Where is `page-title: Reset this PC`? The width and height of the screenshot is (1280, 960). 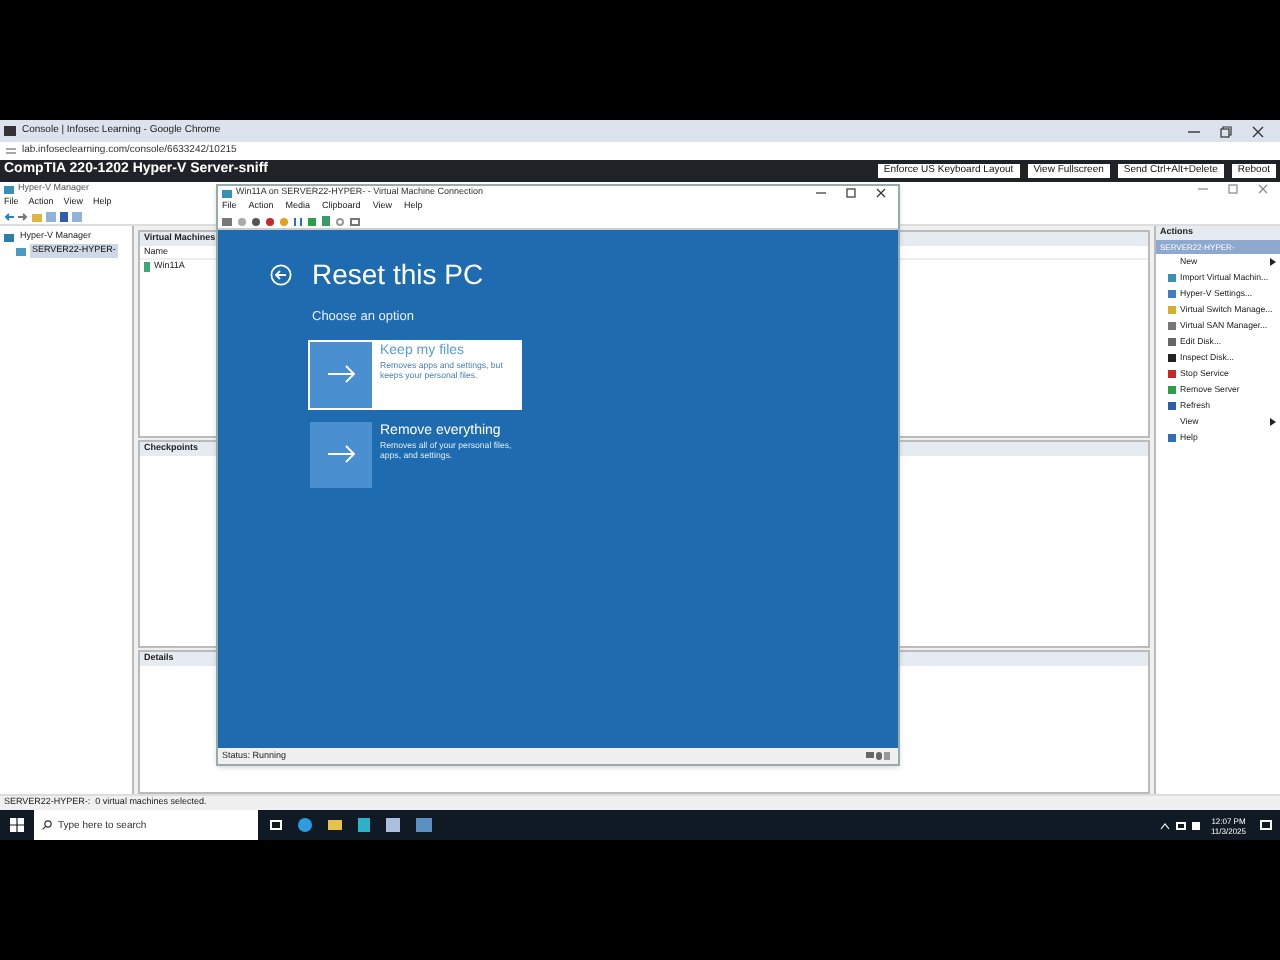 page-title: Reset this PC is located at coordinates (398, 275).